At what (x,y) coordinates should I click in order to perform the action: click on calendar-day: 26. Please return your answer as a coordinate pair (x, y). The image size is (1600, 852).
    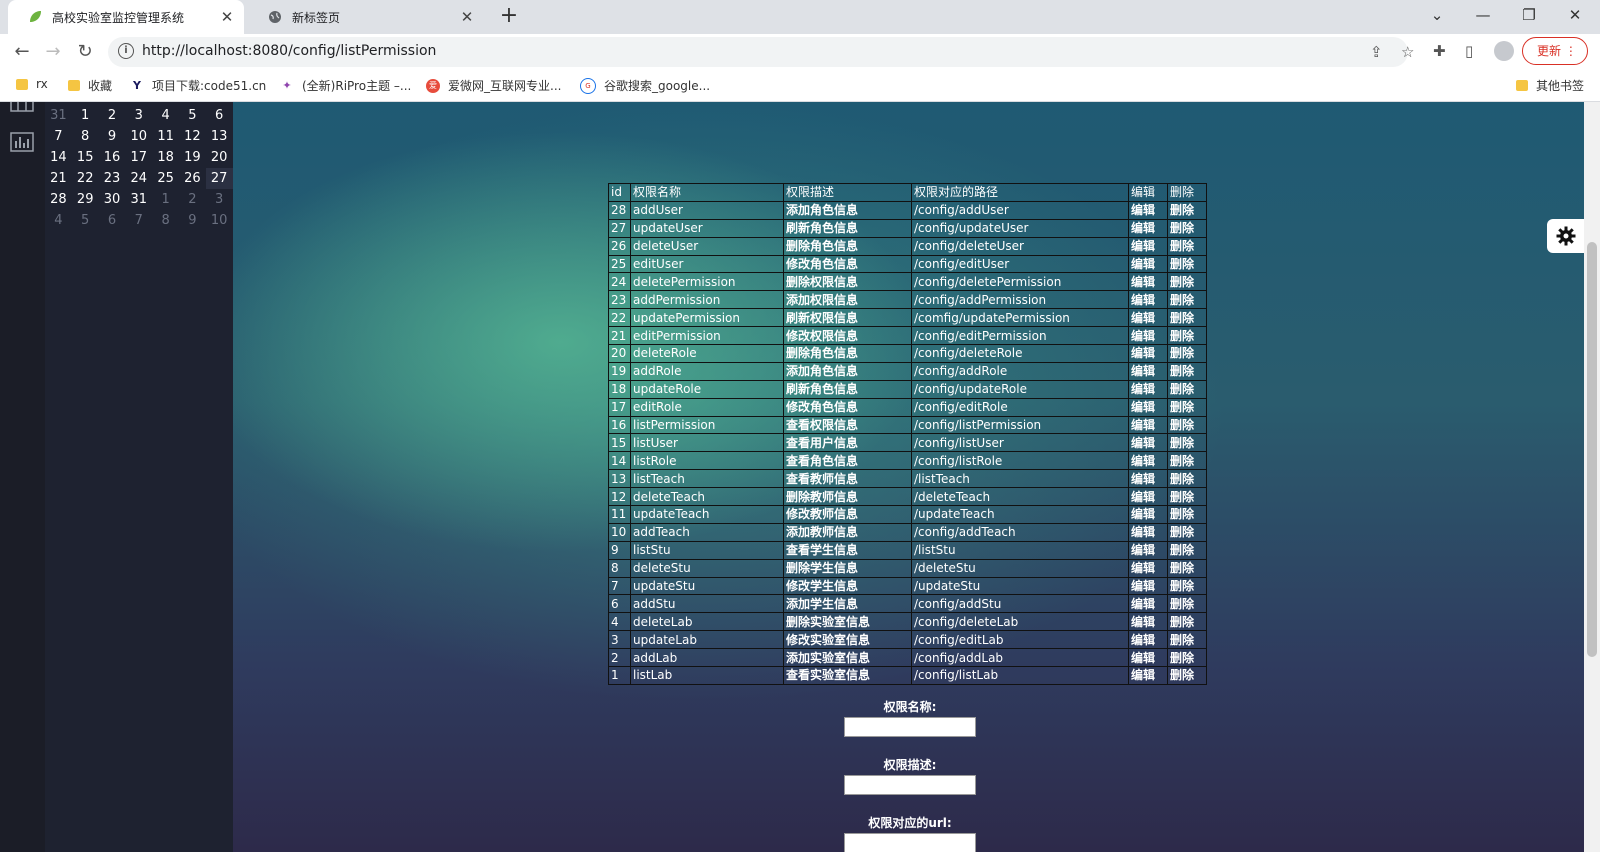
    Looking at the image, I should click on (192, 178).